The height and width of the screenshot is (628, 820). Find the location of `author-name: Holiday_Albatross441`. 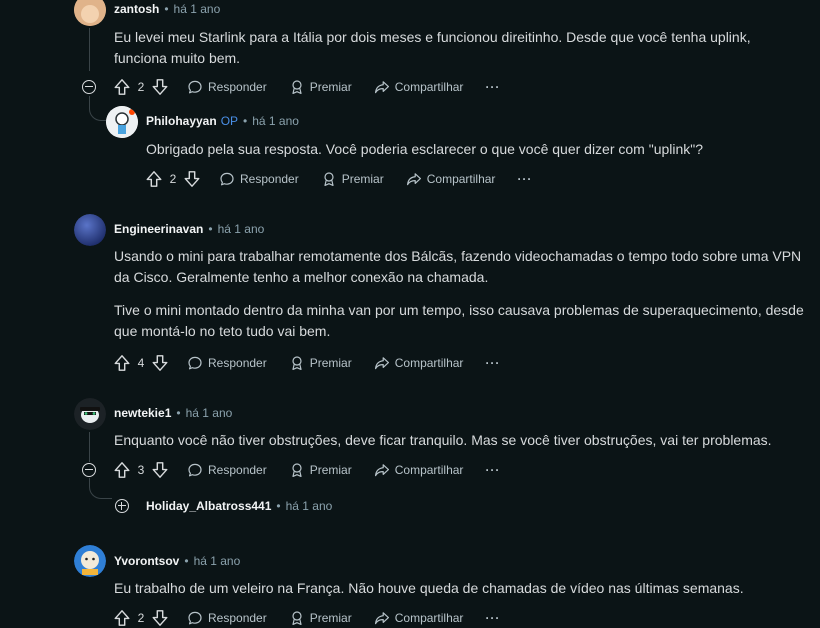

author-name: Holiday_Albatross441 is located at coordinates (208, 506).